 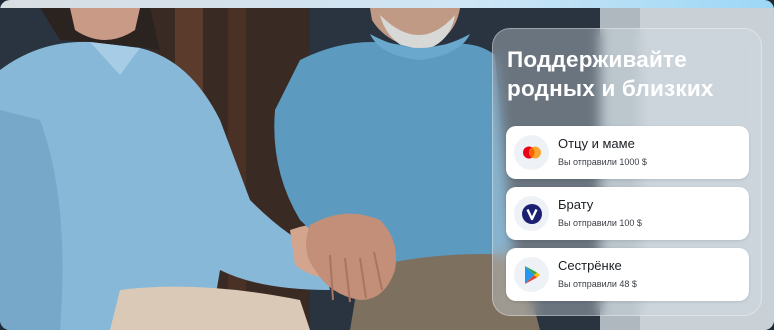 I want to click on panel-title: Поддерживайте родных и близких, so click(x=610, y=74).